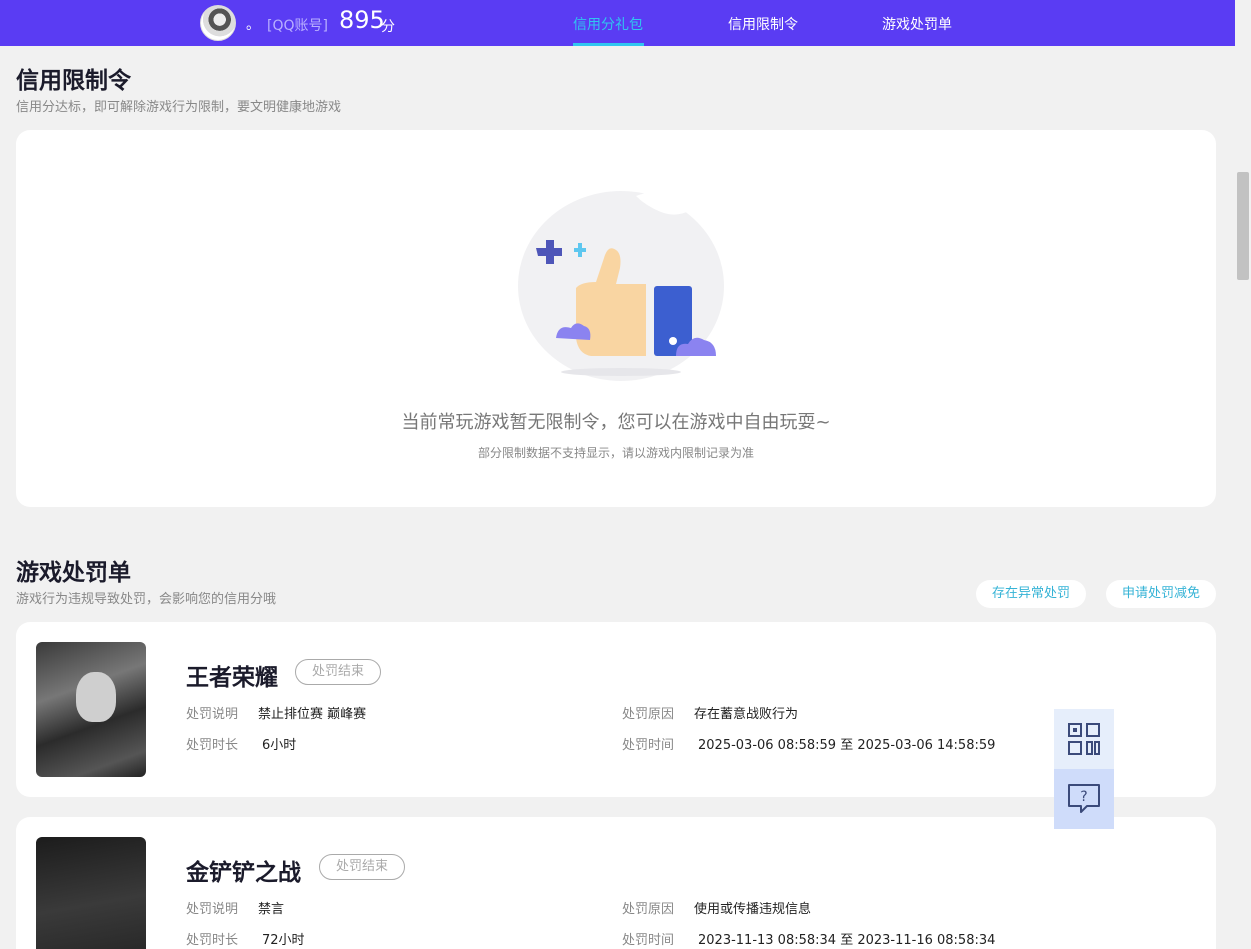  What do you see at coordinates (283, 940) in the screenshot?
I see `penalty-duration-value: 72小时` at bounding box center [283, 940].